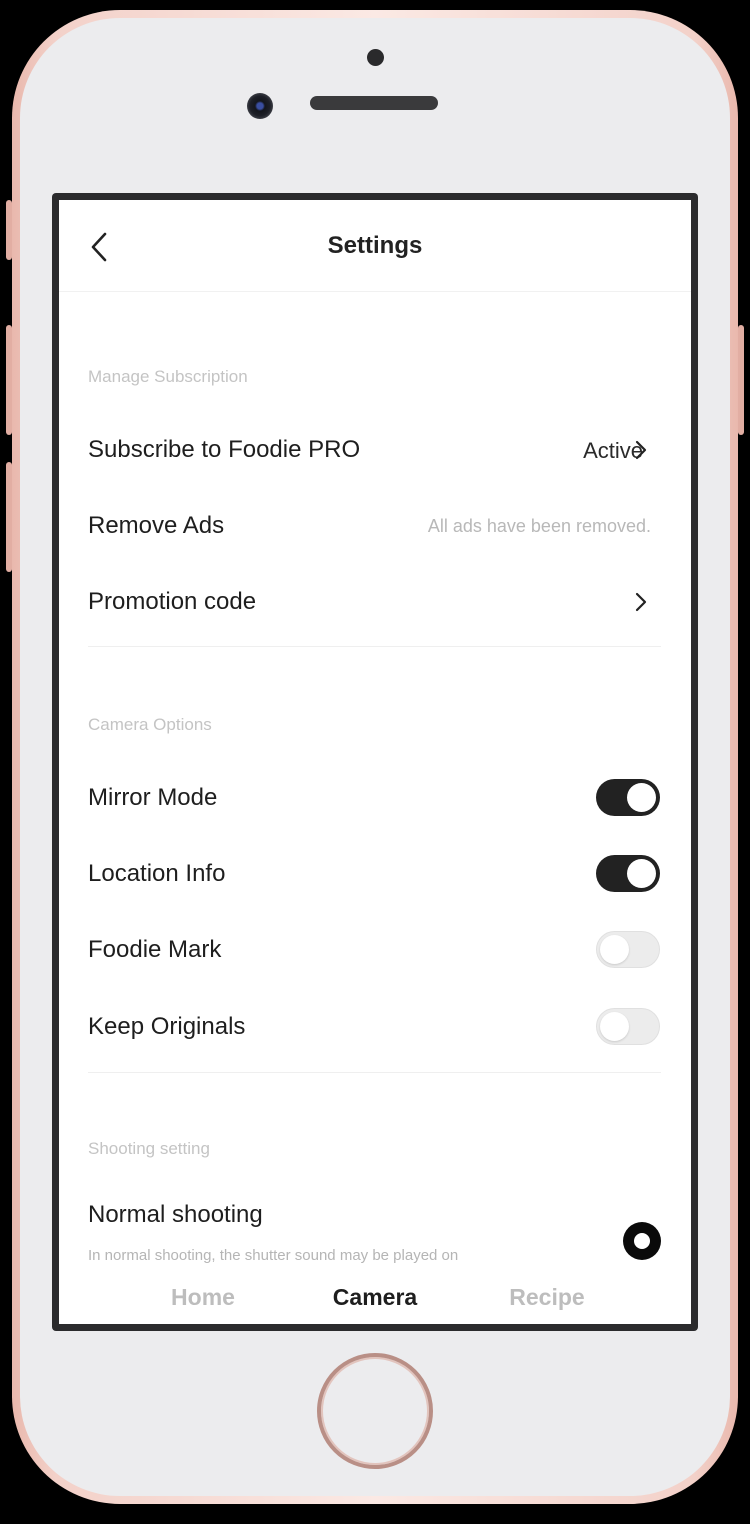  I want to click on volume-down-button, so click(9, 517).